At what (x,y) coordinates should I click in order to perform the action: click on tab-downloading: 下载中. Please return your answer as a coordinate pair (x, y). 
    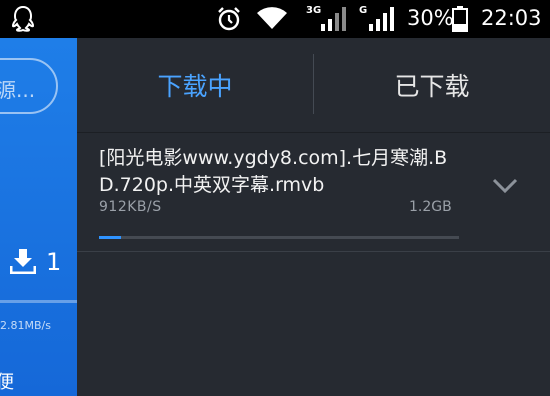
    Looking at the image, I should click on (195, 85).